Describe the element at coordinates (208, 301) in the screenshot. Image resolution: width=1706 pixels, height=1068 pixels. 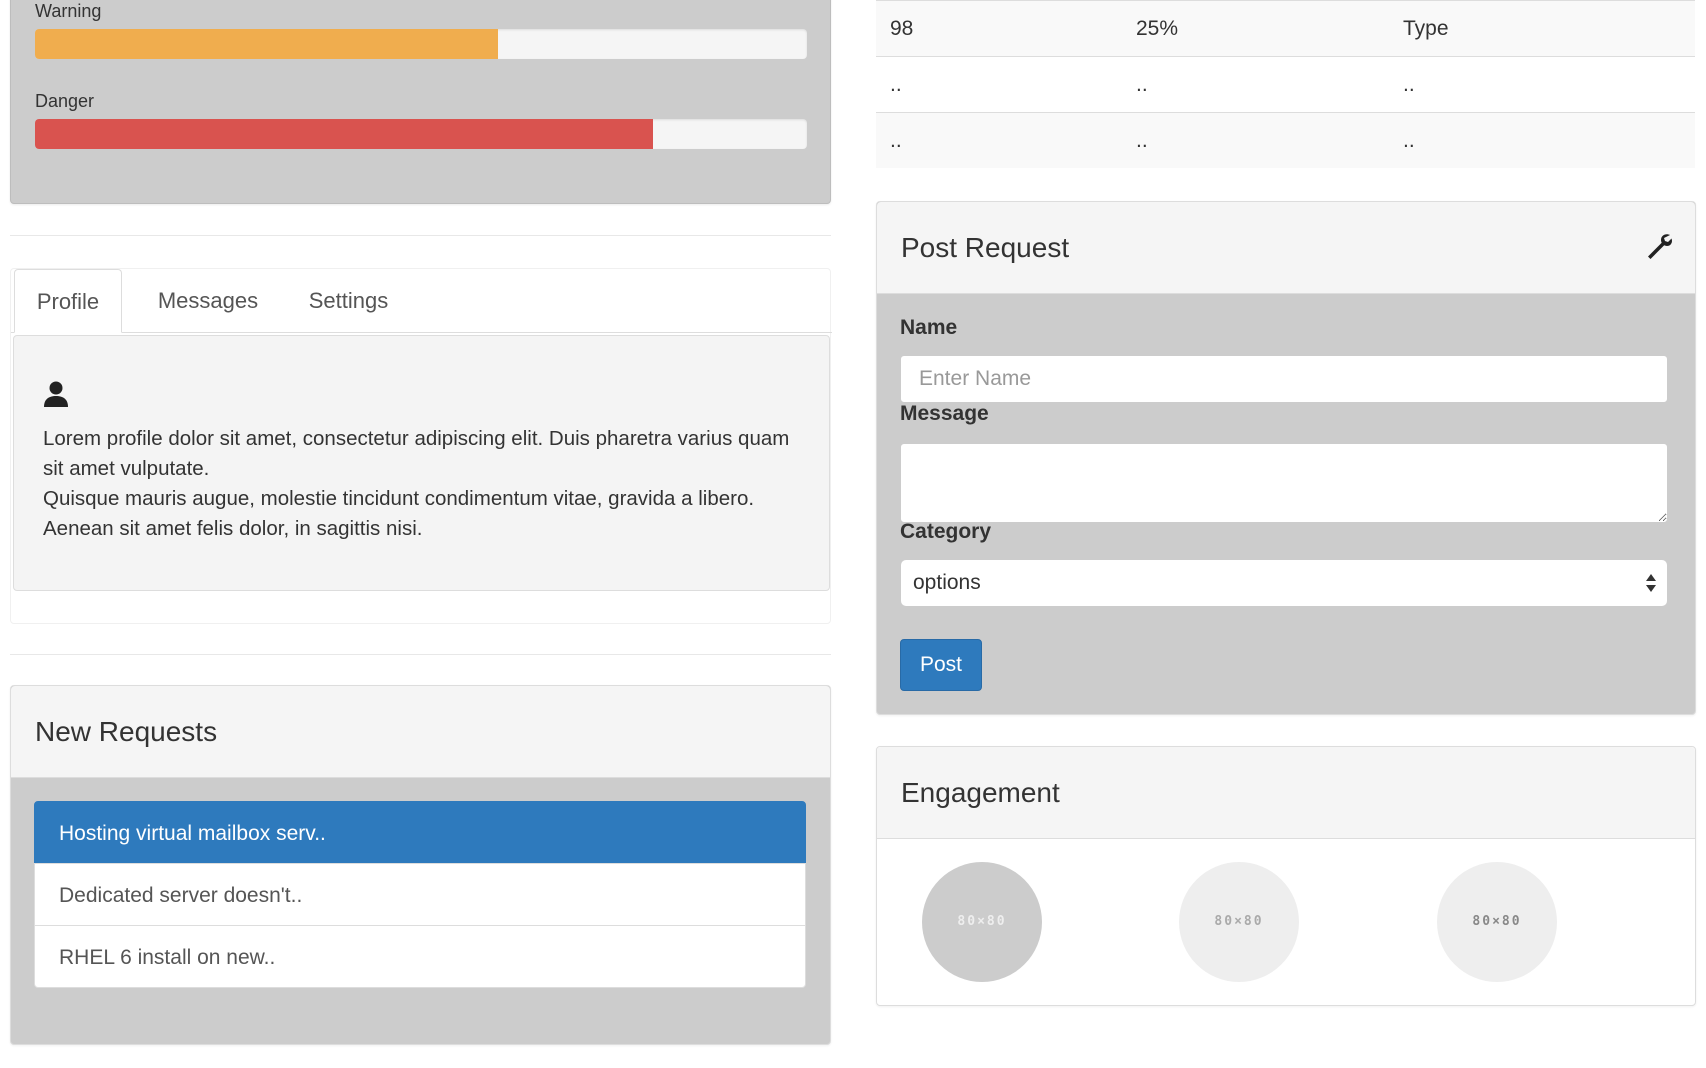
I see `tab-messages: Messages` at that location.